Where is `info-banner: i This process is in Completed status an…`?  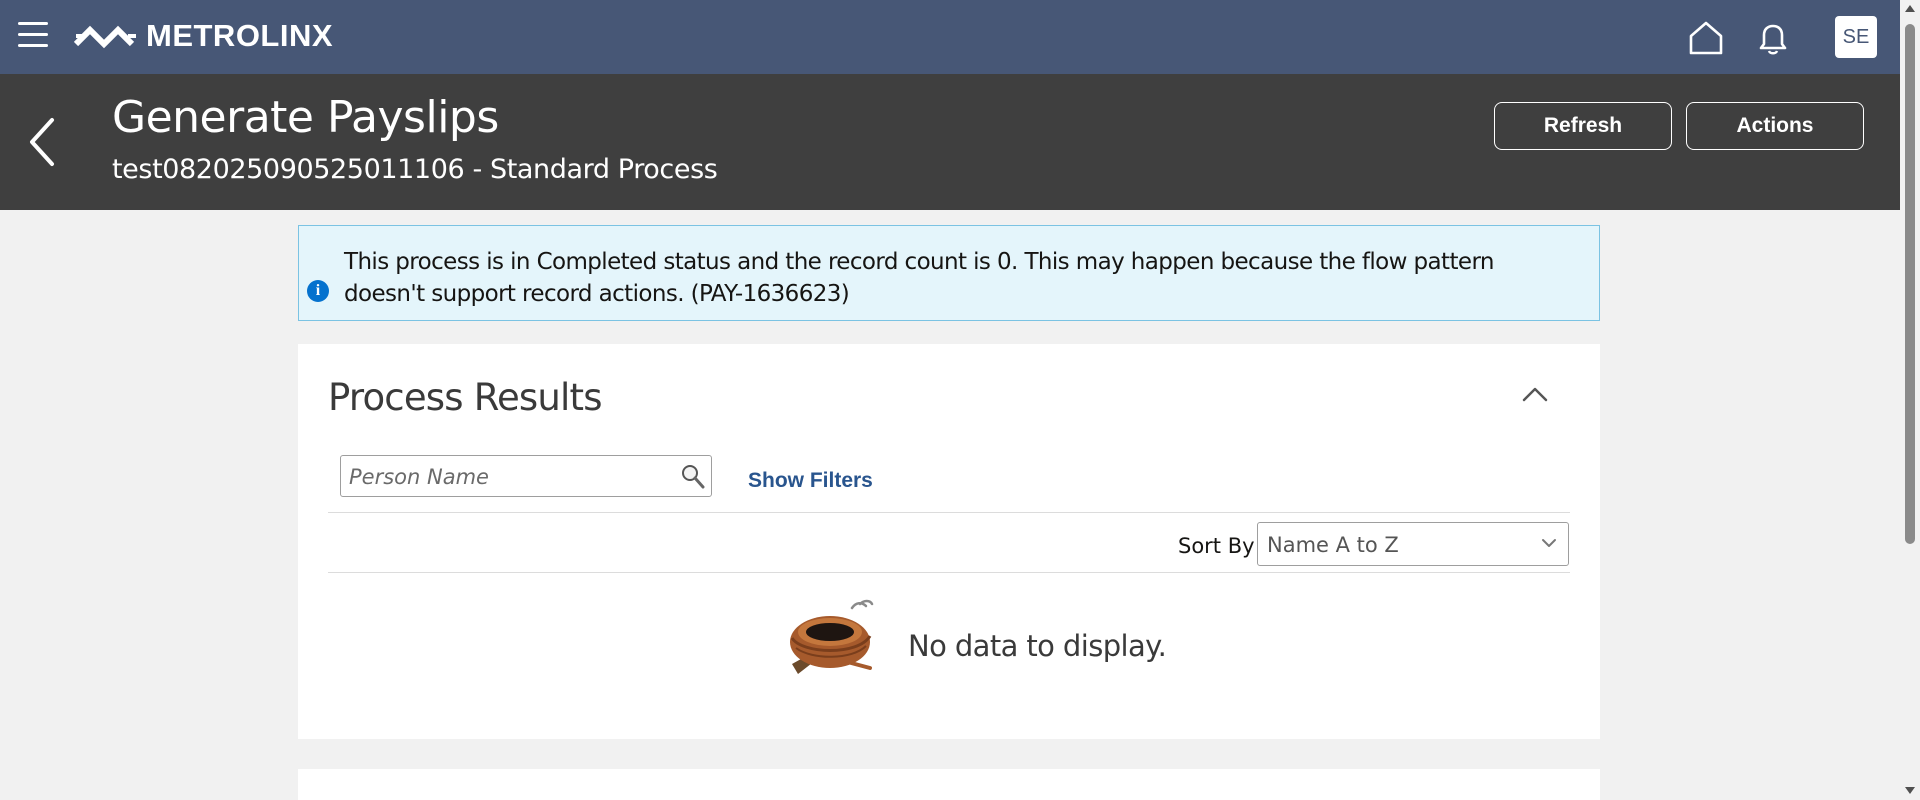 info-banner: i This process is in Completed status an… is located at coordinates (949, 273).